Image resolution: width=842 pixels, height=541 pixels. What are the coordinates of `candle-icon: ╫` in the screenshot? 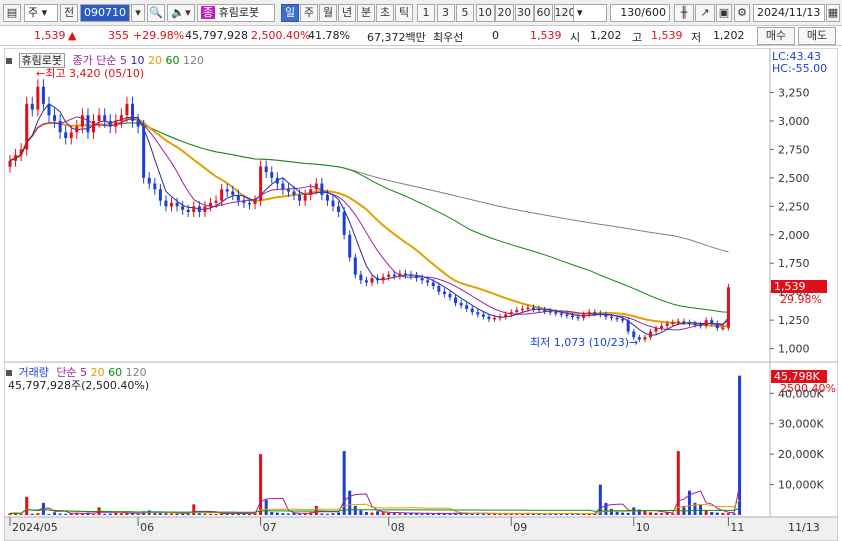 It's located at (684, 13).